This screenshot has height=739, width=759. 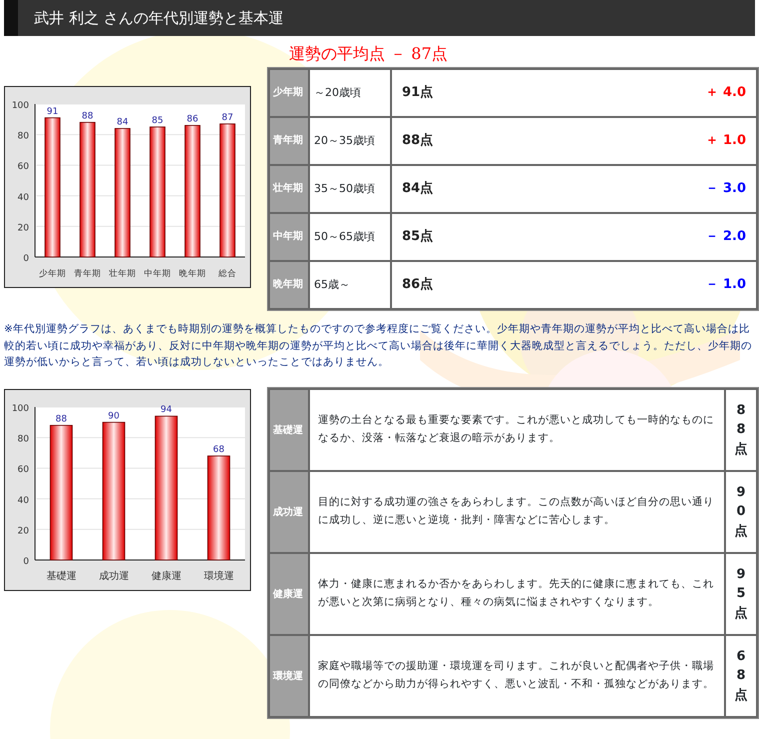 What do you see at coordinates (741, 594) in the screenshot?
I see `score: 95点` at bounding box center [741, 594].